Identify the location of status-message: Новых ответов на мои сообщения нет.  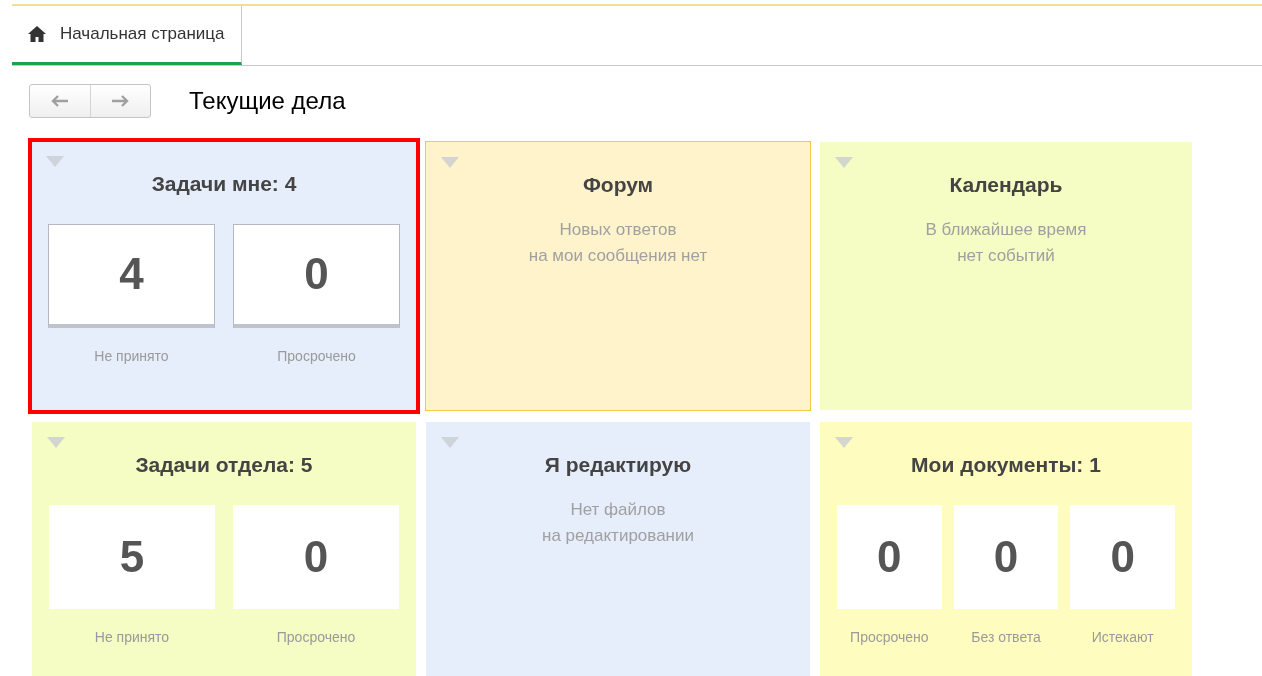
(618, 242).